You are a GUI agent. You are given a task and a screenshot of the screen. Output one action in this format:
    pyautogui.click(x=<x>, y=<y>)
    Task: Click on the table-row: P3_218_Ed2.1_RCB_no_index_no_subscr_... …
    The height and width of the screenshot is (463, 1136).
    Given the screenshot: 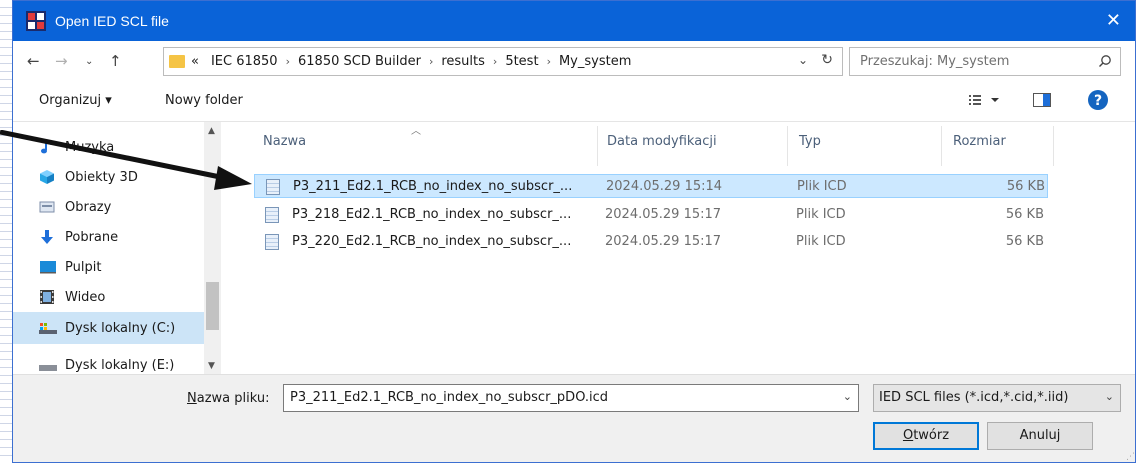 What is the action you would take?
    pyautogui.click(x=651, y=215)
    